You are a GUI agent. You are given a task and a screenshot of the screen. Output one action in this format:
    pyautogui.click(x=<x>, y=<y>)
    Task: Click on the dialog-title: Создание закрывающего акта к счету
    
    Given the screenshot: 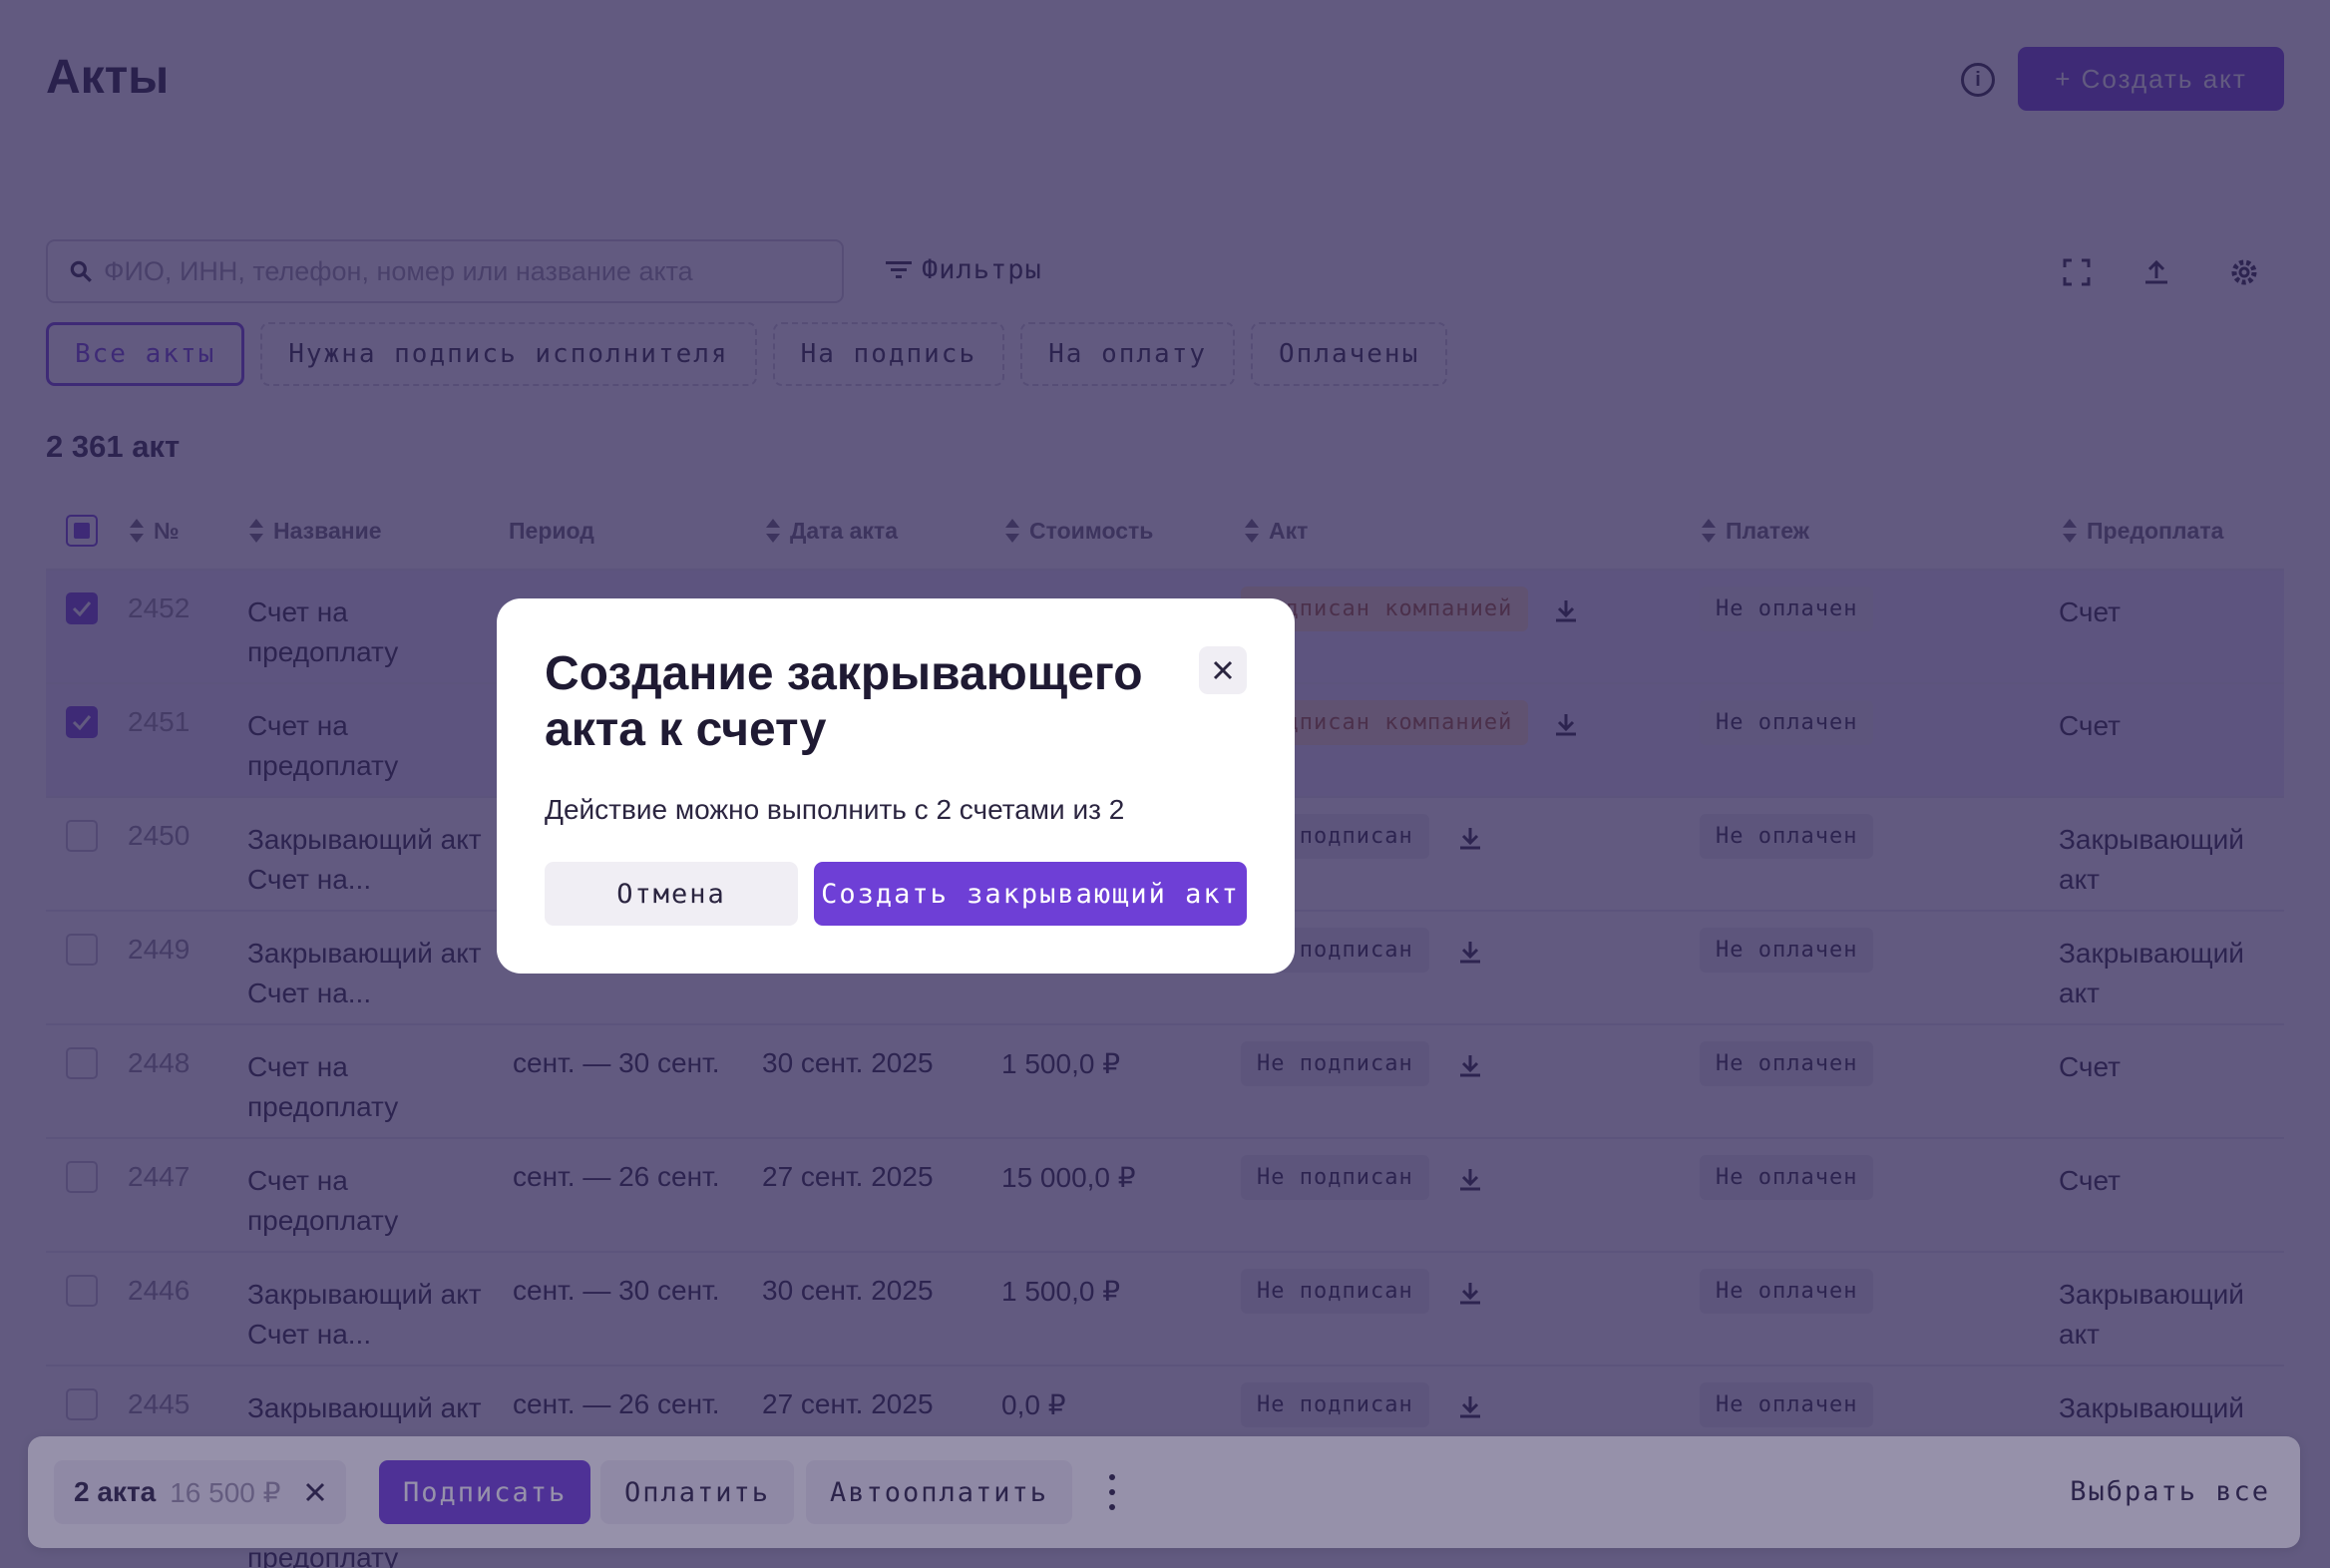 What is the action you would take?
    pyautogui.click(x=844, y=702)
    